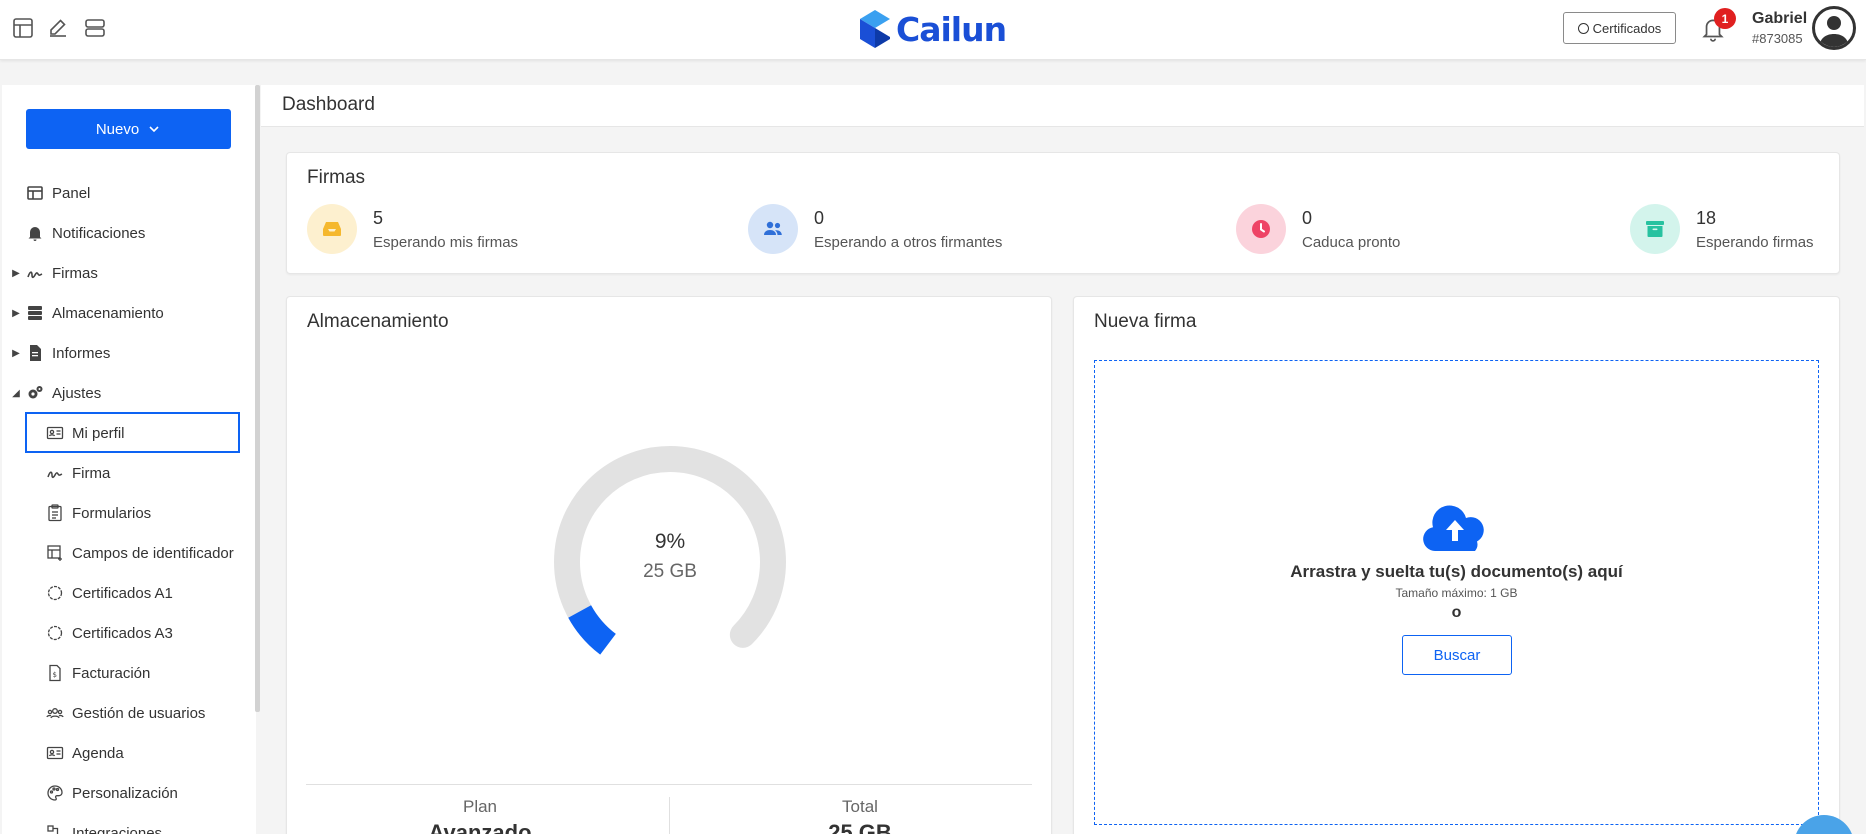  What do you see at coordinates (378, 218) in the screenshot?
I see `stat-value: 5` at bounding box center [378, 218].